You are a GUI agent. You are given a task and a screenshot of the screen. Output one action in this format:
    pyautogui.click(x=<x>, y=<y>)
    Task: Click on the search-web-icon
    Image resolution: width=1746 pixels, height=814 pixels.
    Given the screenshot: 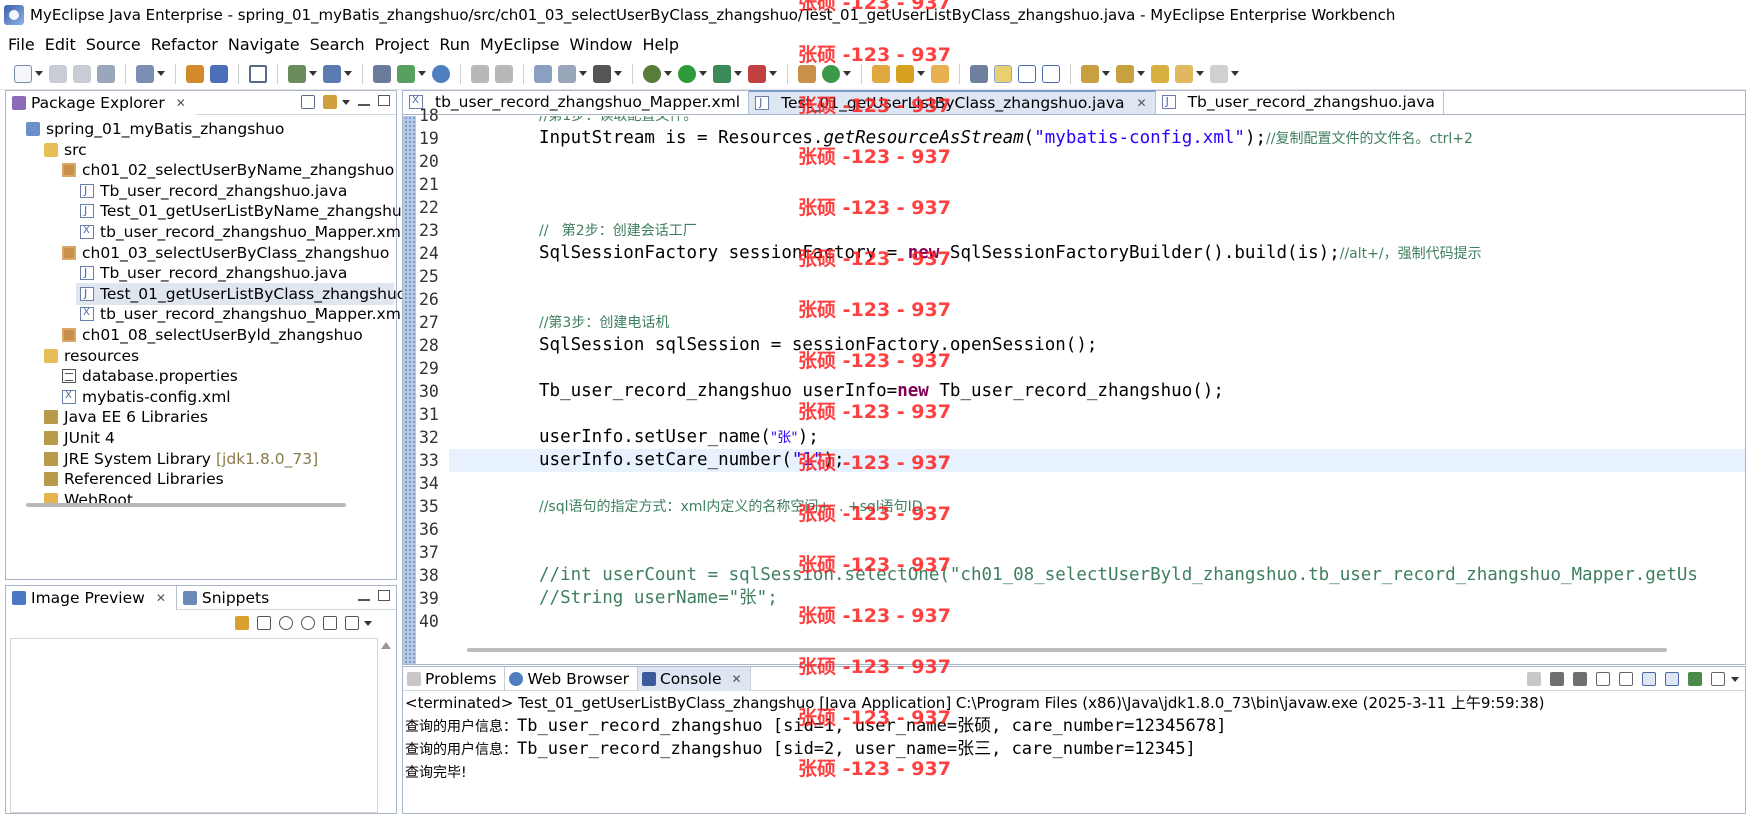 What is the action you would take?
    pyautogui.click(x=567, y=73)
    